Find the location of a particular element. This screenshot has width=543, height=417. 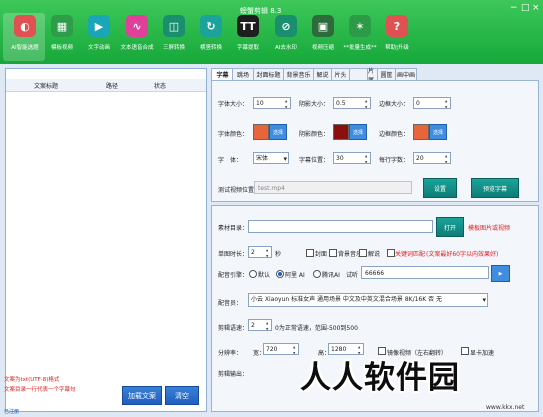

material-dir-label: 素材目录： is located at coordinates (233, 228).